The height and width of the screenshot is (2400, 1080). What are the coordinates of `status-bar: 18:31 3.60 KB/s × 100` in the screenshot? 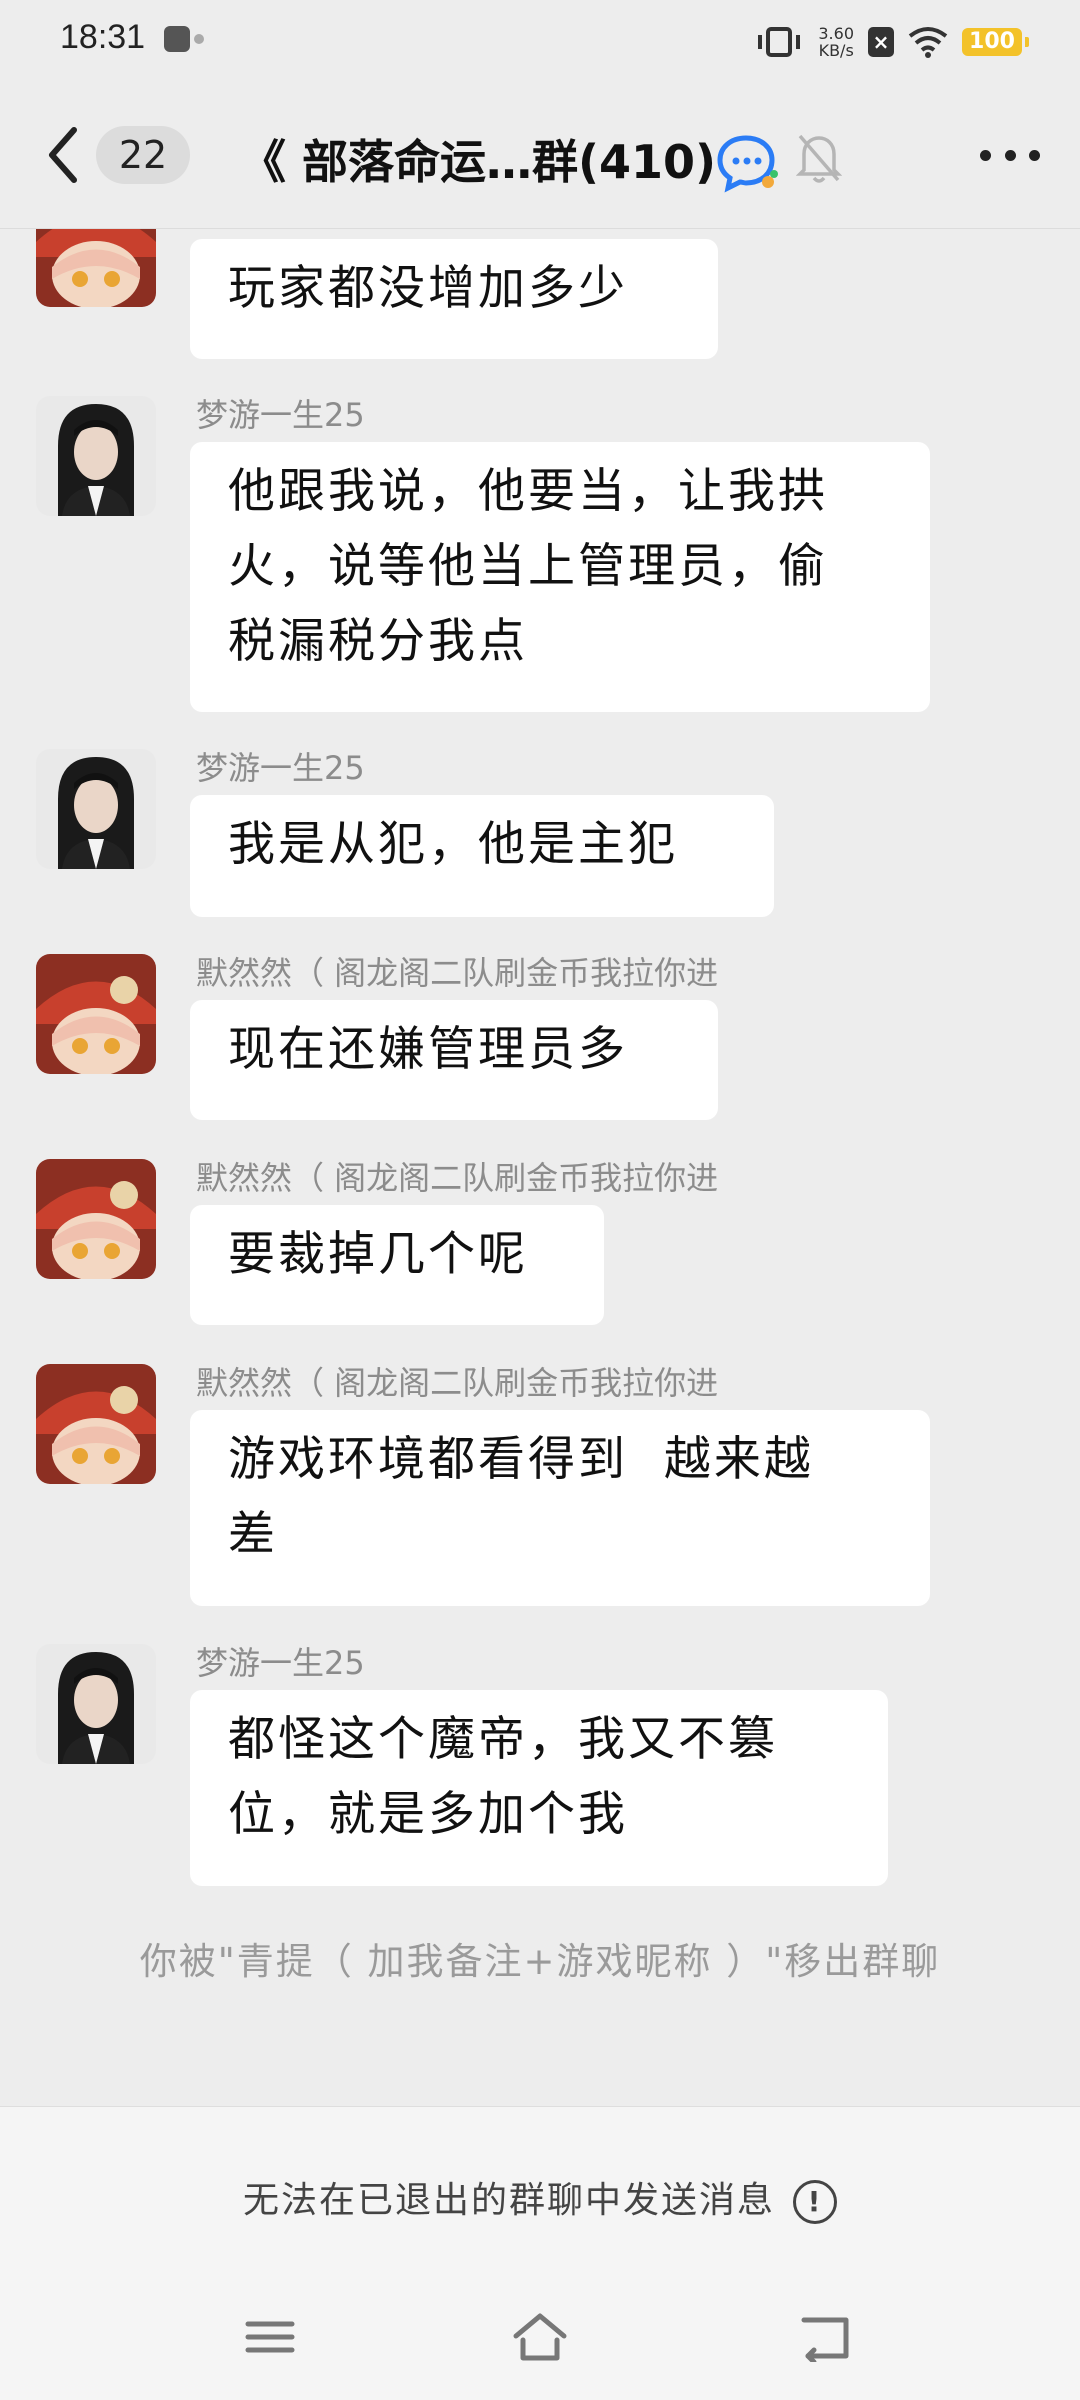 It's located at (540, 40).